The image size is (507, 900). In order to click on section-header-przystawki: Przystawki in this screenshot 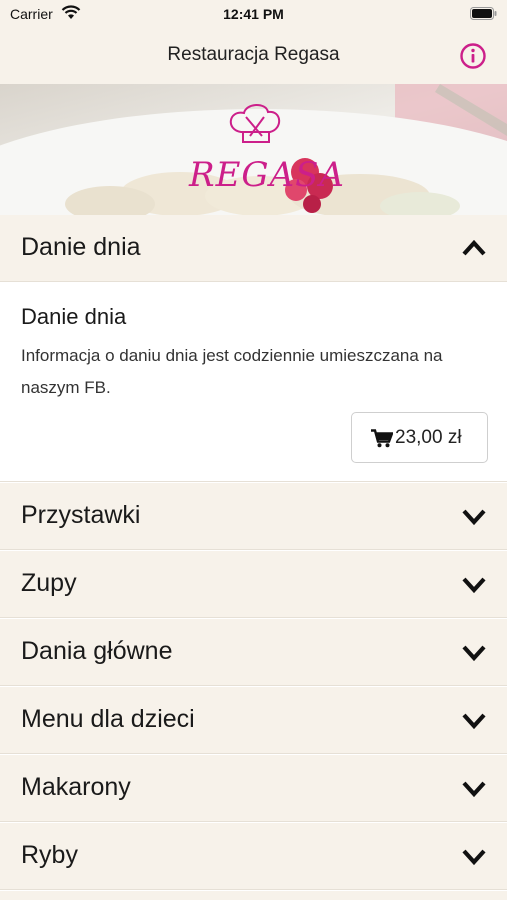, I will do `click(253, 516)`.